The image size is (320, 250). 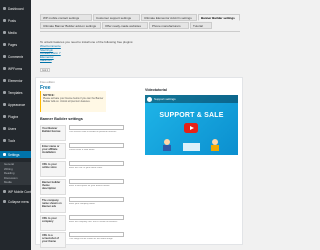 I want to click on play-icon, so click(x=191, y=128).